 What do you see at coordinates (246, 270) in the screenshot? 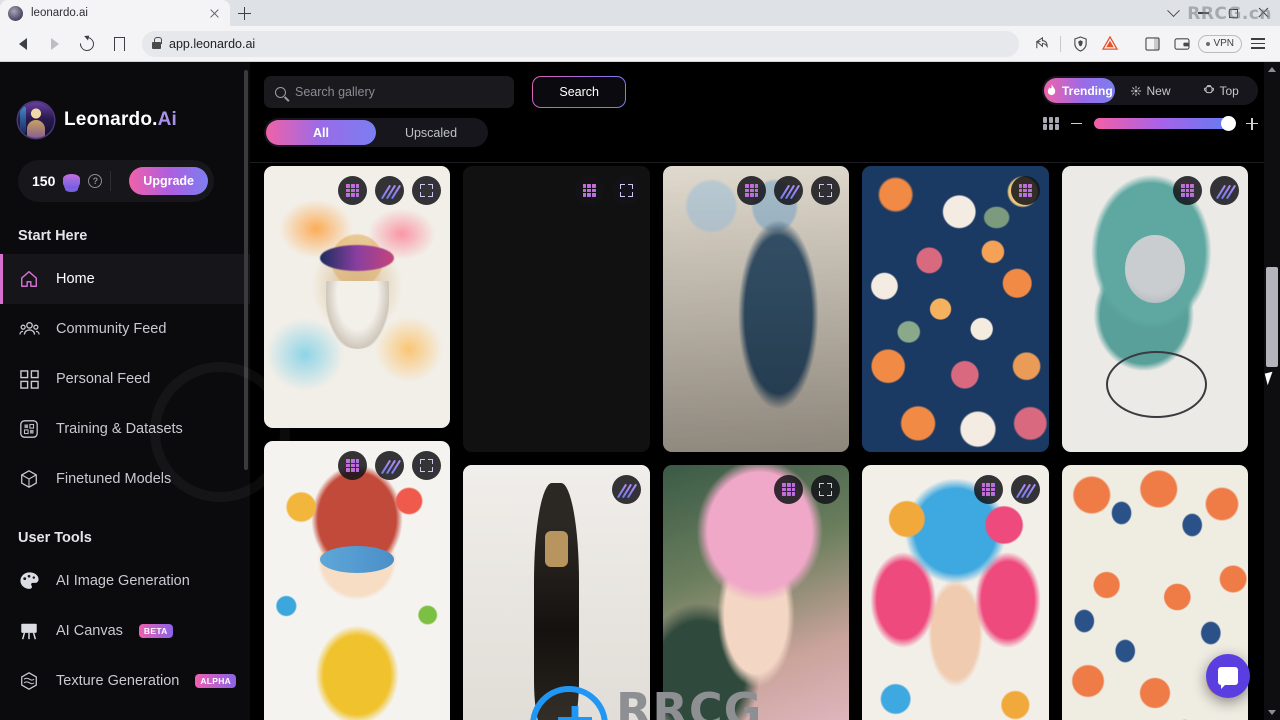
I see `sidebar-scrollbar` at bounding box center [246, 270].